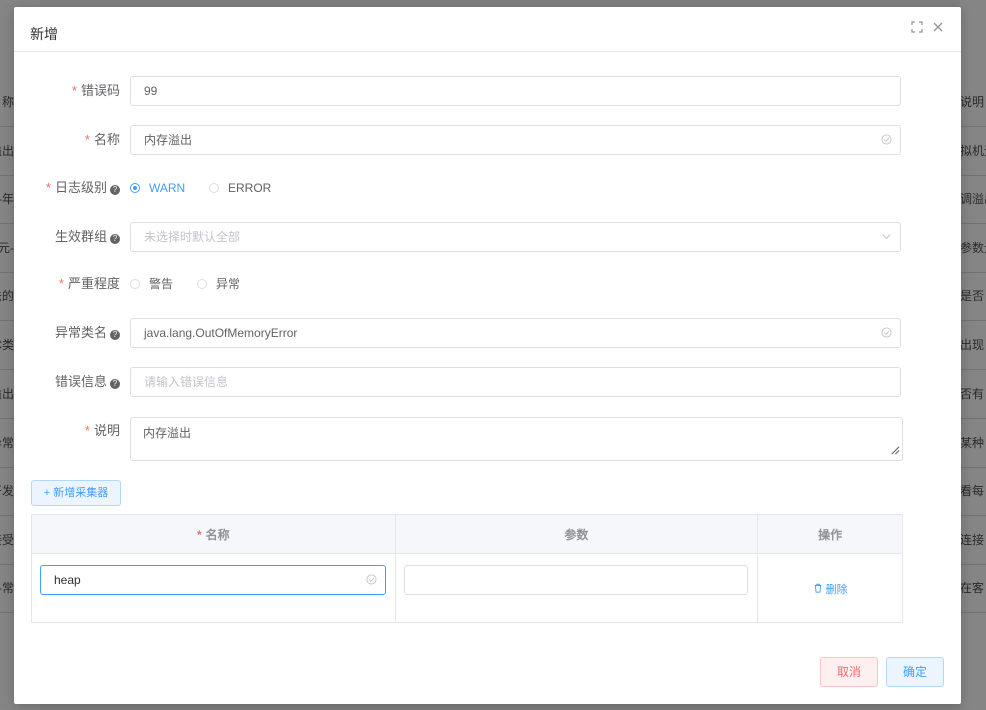  What do you see at coordinates (515, 333) in the screenshot?
I see `exception-class-input: java.lang.OutOfMemoryError` at bounding box center [515, 333].